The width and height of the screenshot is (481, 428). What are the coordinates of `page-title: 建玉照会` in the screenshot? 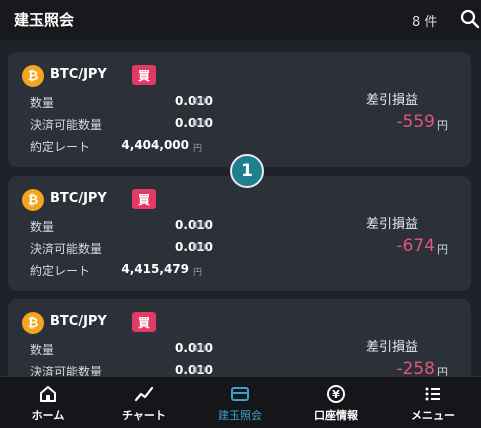 It's located at (44, 20).